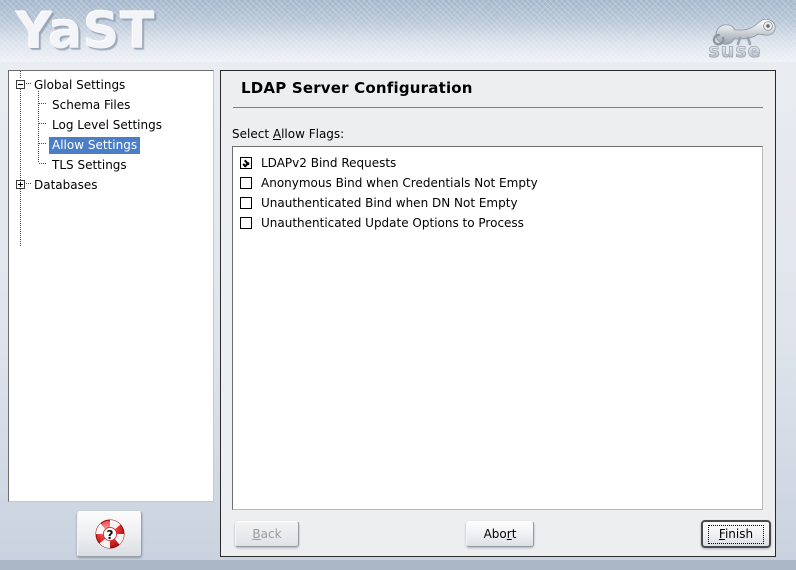  What do you see at coordinates (20, 84) in the screenshot?
I see `collapse-minus-icon` at bounding box center [20, 84].